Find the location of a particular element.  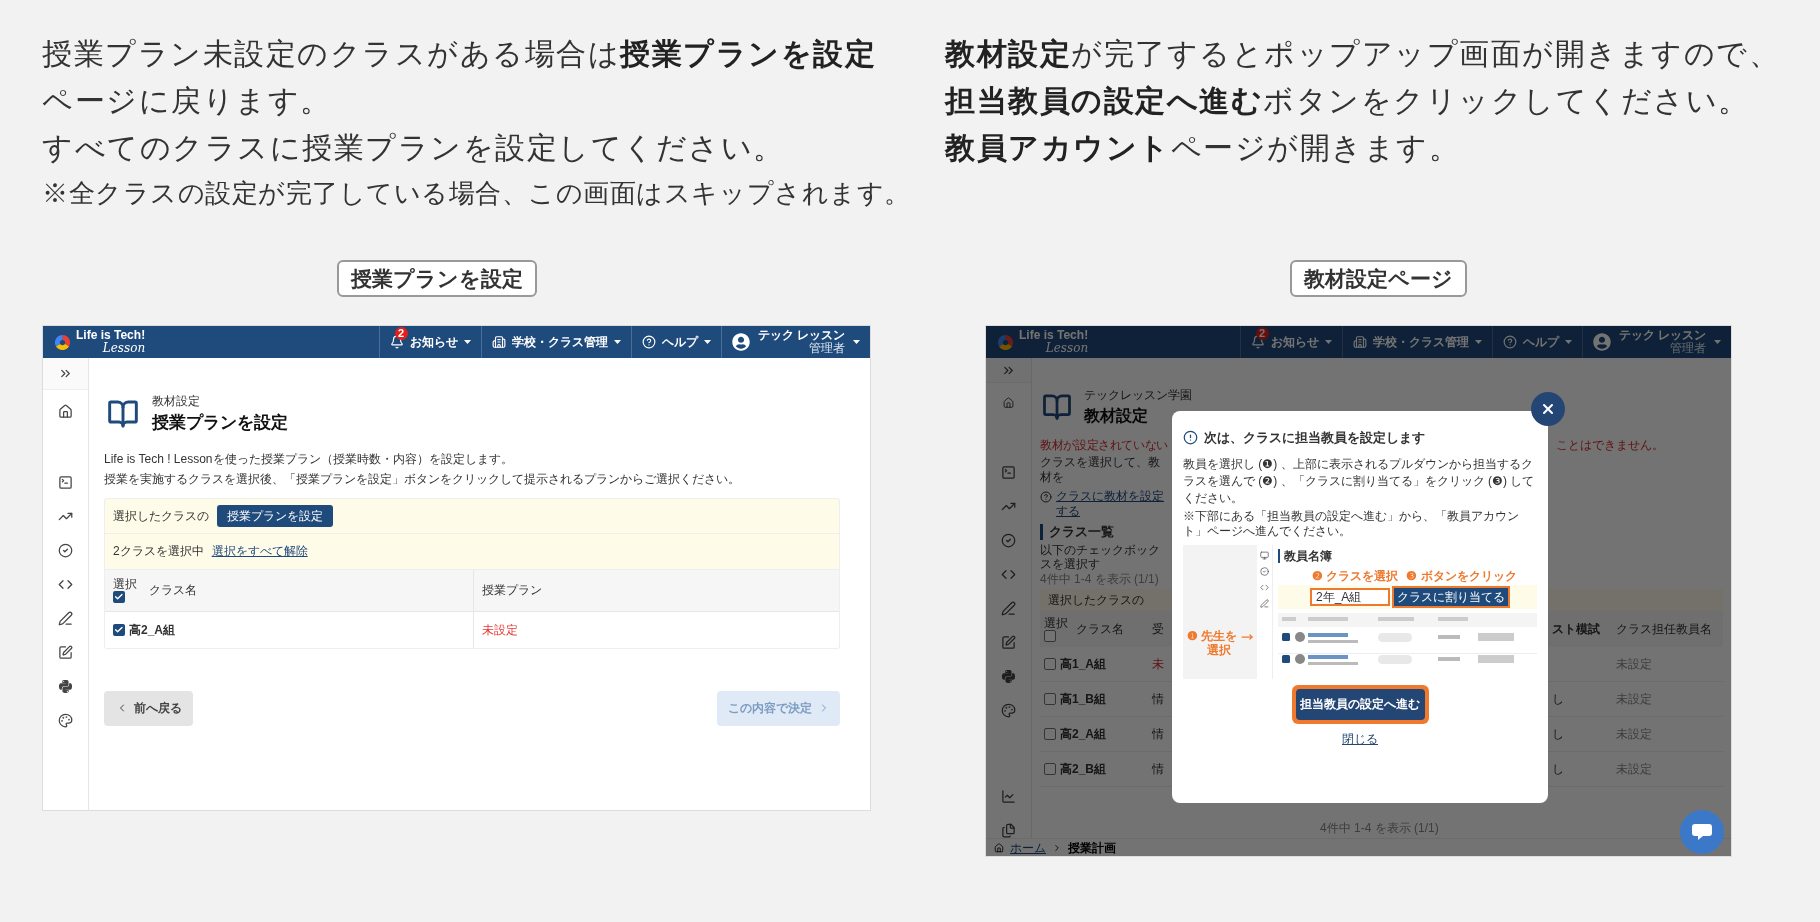

table-cell-text: 高2_B組 is located at coordinates (1083, 769).